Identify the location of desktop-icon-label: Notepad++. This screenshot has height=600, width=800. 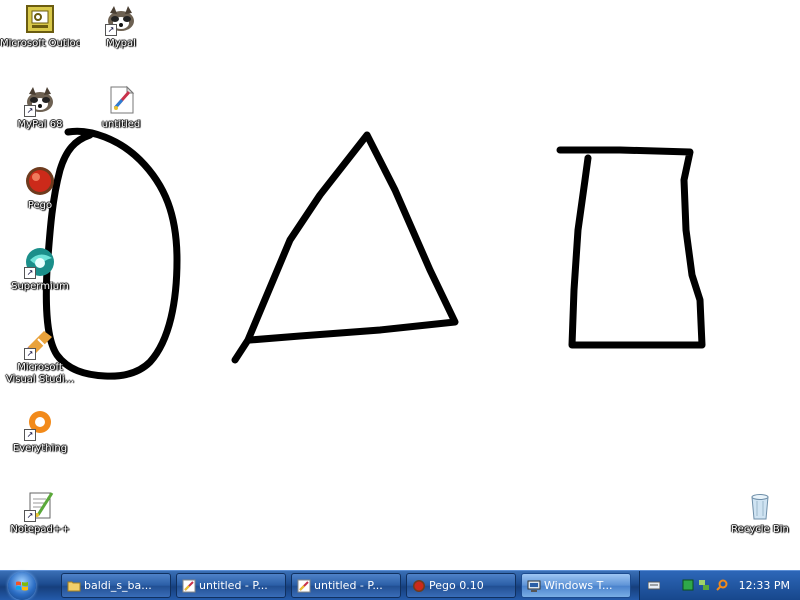
(40, 529).